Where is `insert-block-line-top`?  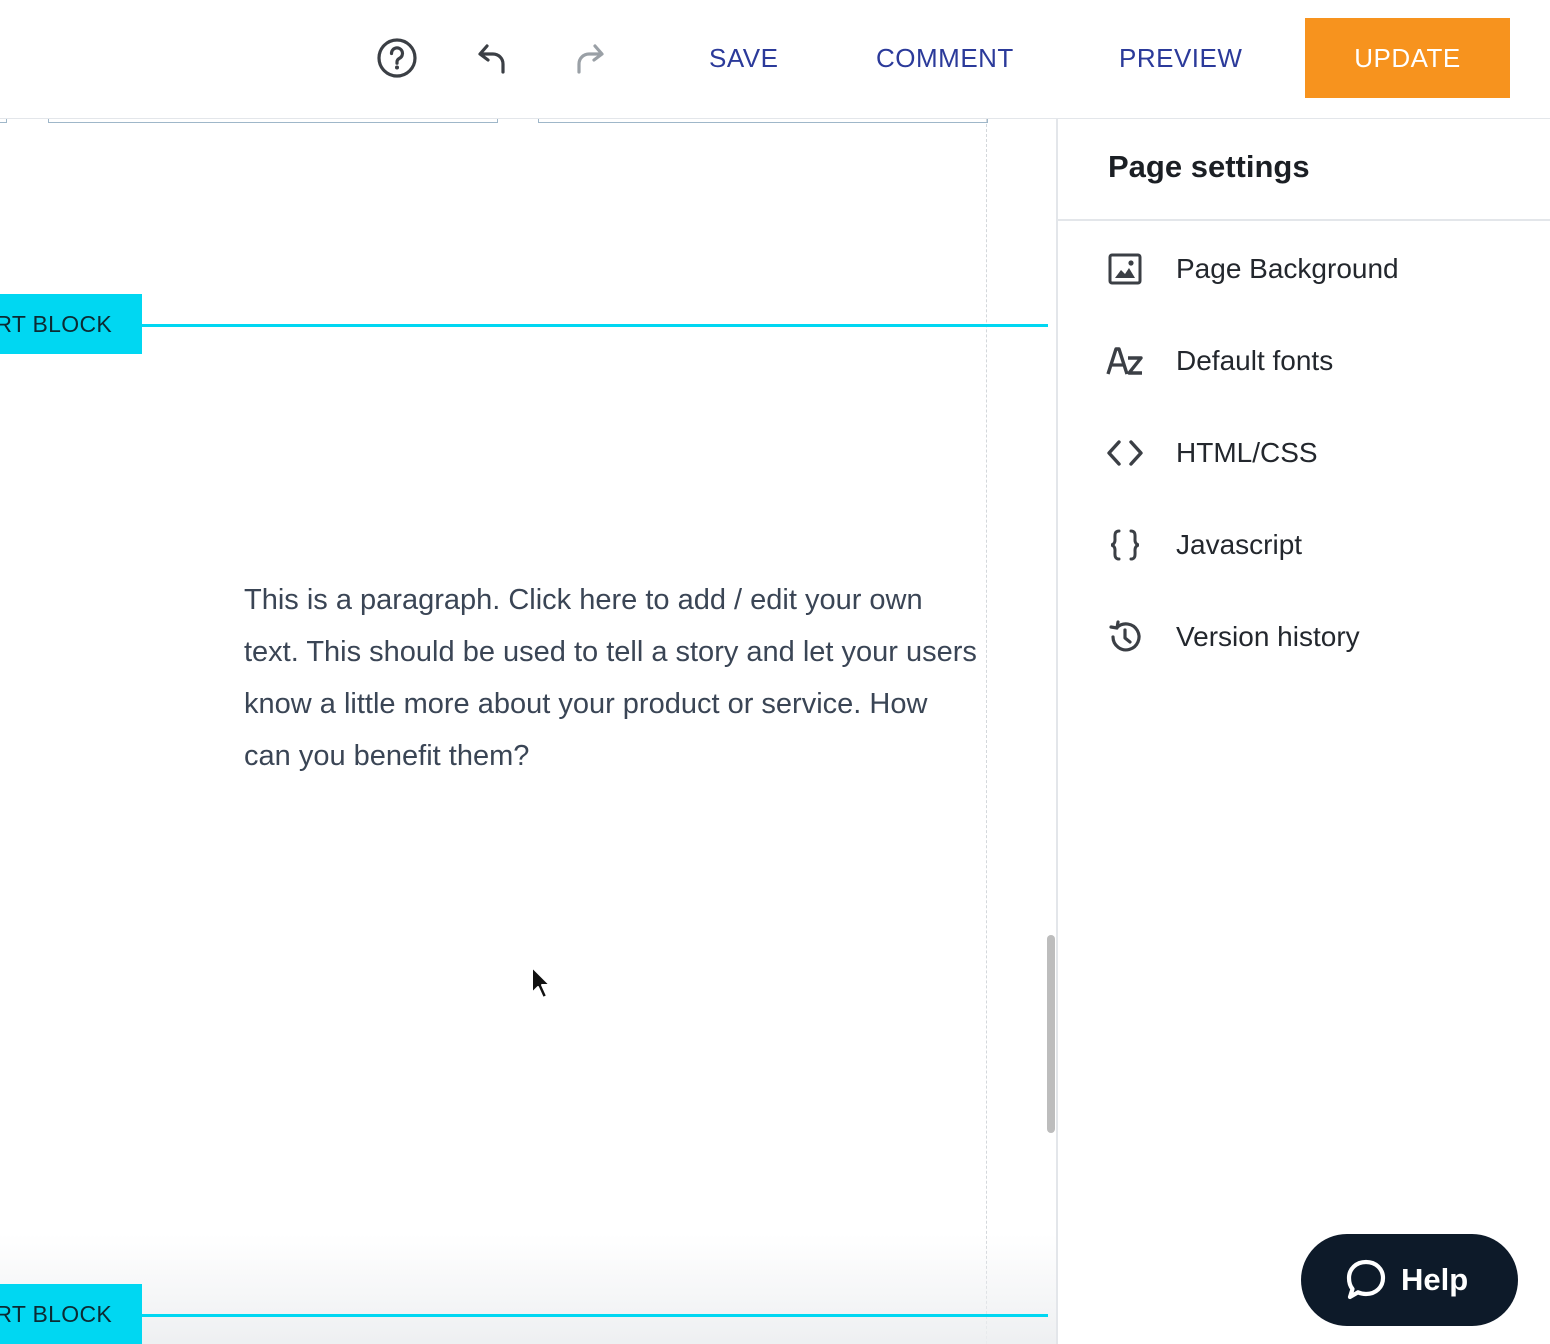 insert-block-line-top is located at coordinates (524, 325).